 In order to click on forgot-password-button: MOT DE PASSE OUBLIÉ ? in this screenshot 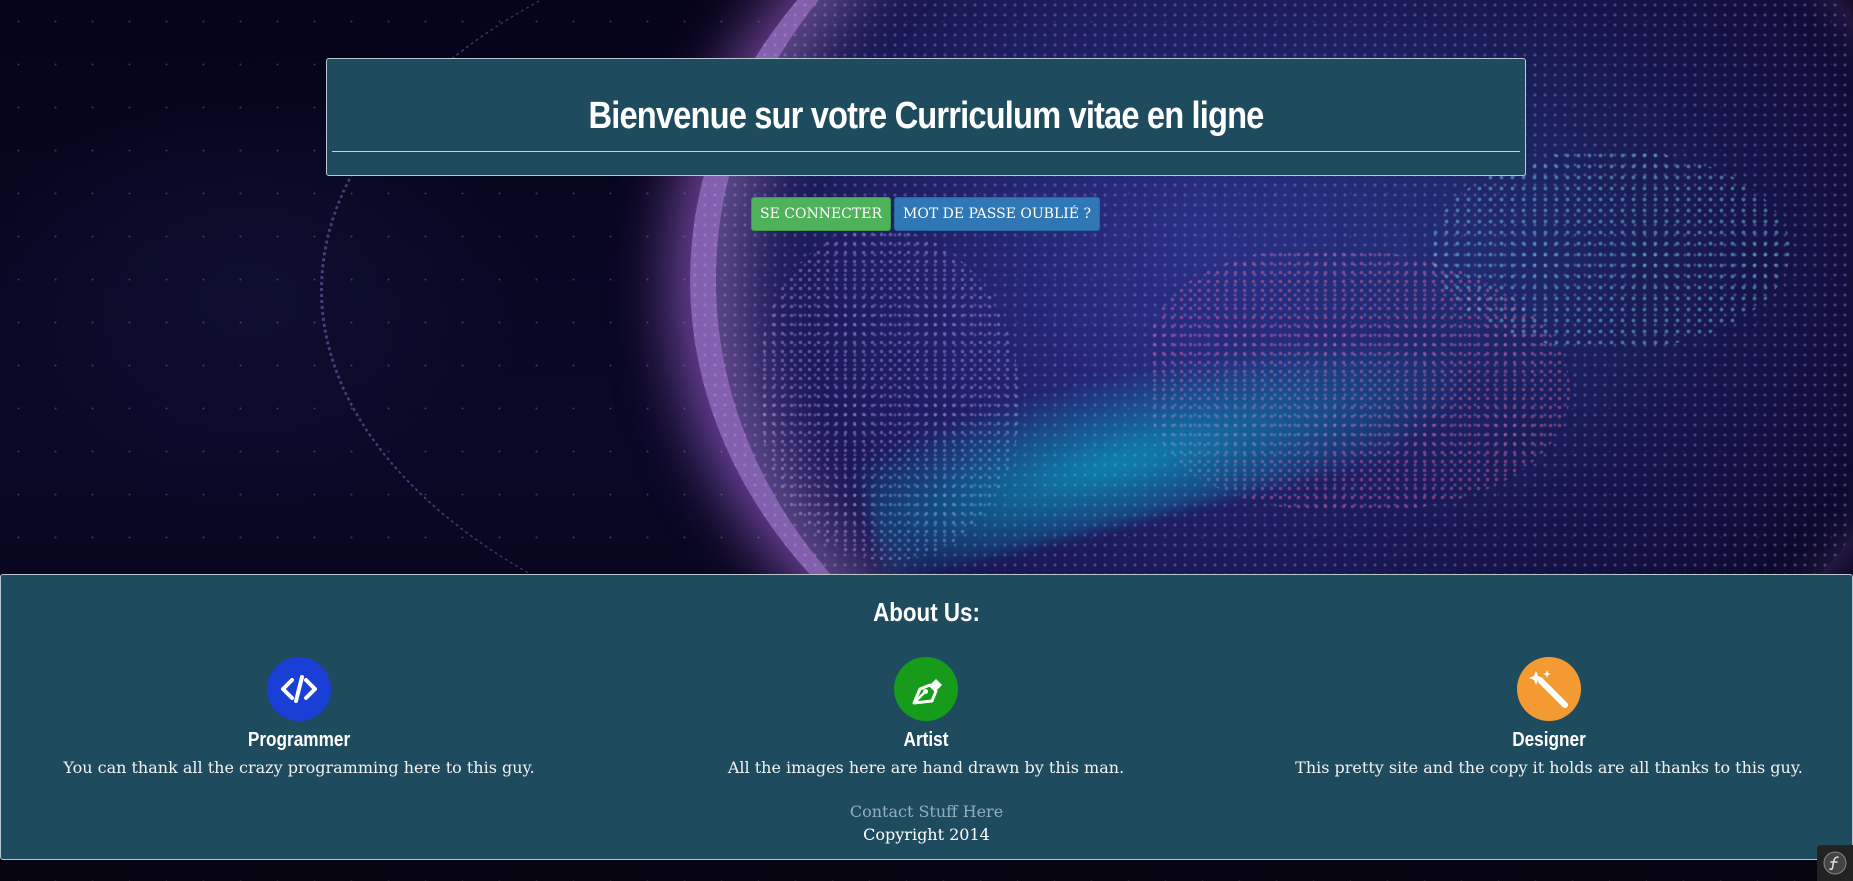, I will do `click(997, 214)`.